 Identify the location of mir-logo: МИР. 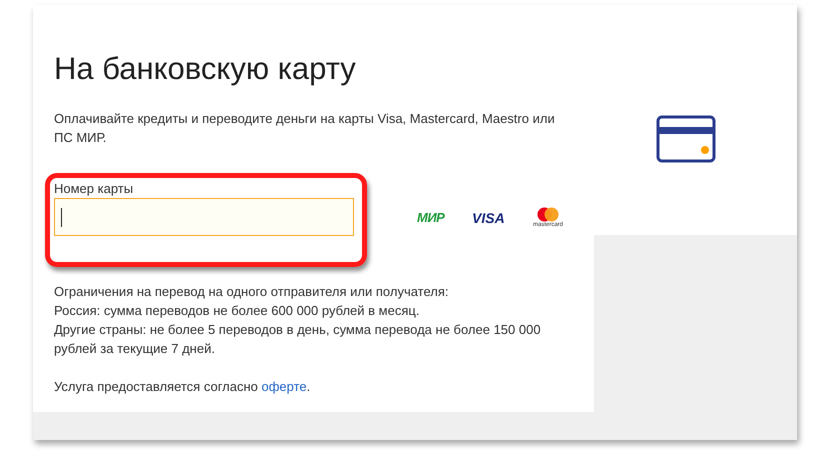
(431, 218).